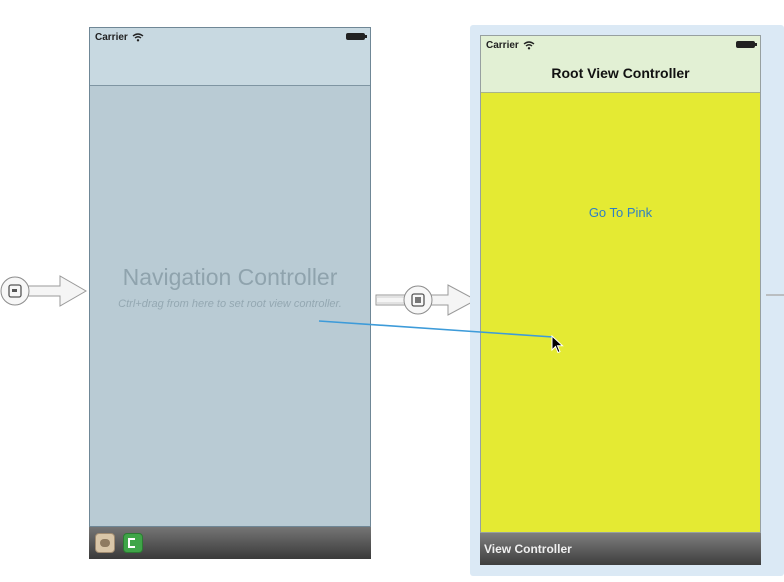 Image resolution: width=784 pixels, height=582 pixels. What do you see at coordinates (45, 291) in the screenshot?
I see `storyboard-entry-arrow` at bounding box center [45, 291].